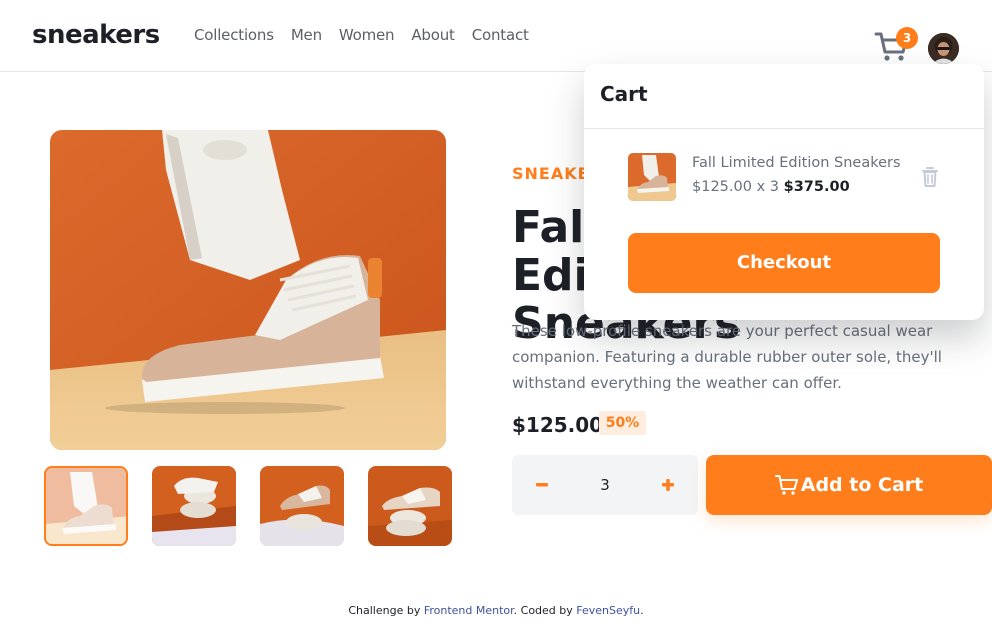  I want to click on plus-icon, so click(668, 485).